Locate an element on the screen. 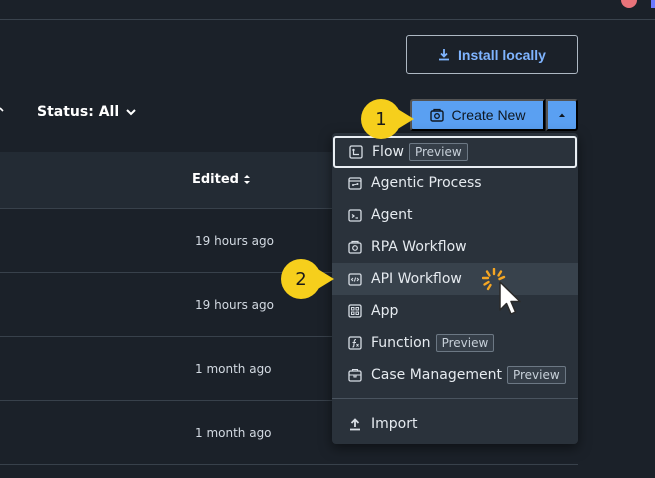  create-new-caret-button is located at coordinates (562, 115).